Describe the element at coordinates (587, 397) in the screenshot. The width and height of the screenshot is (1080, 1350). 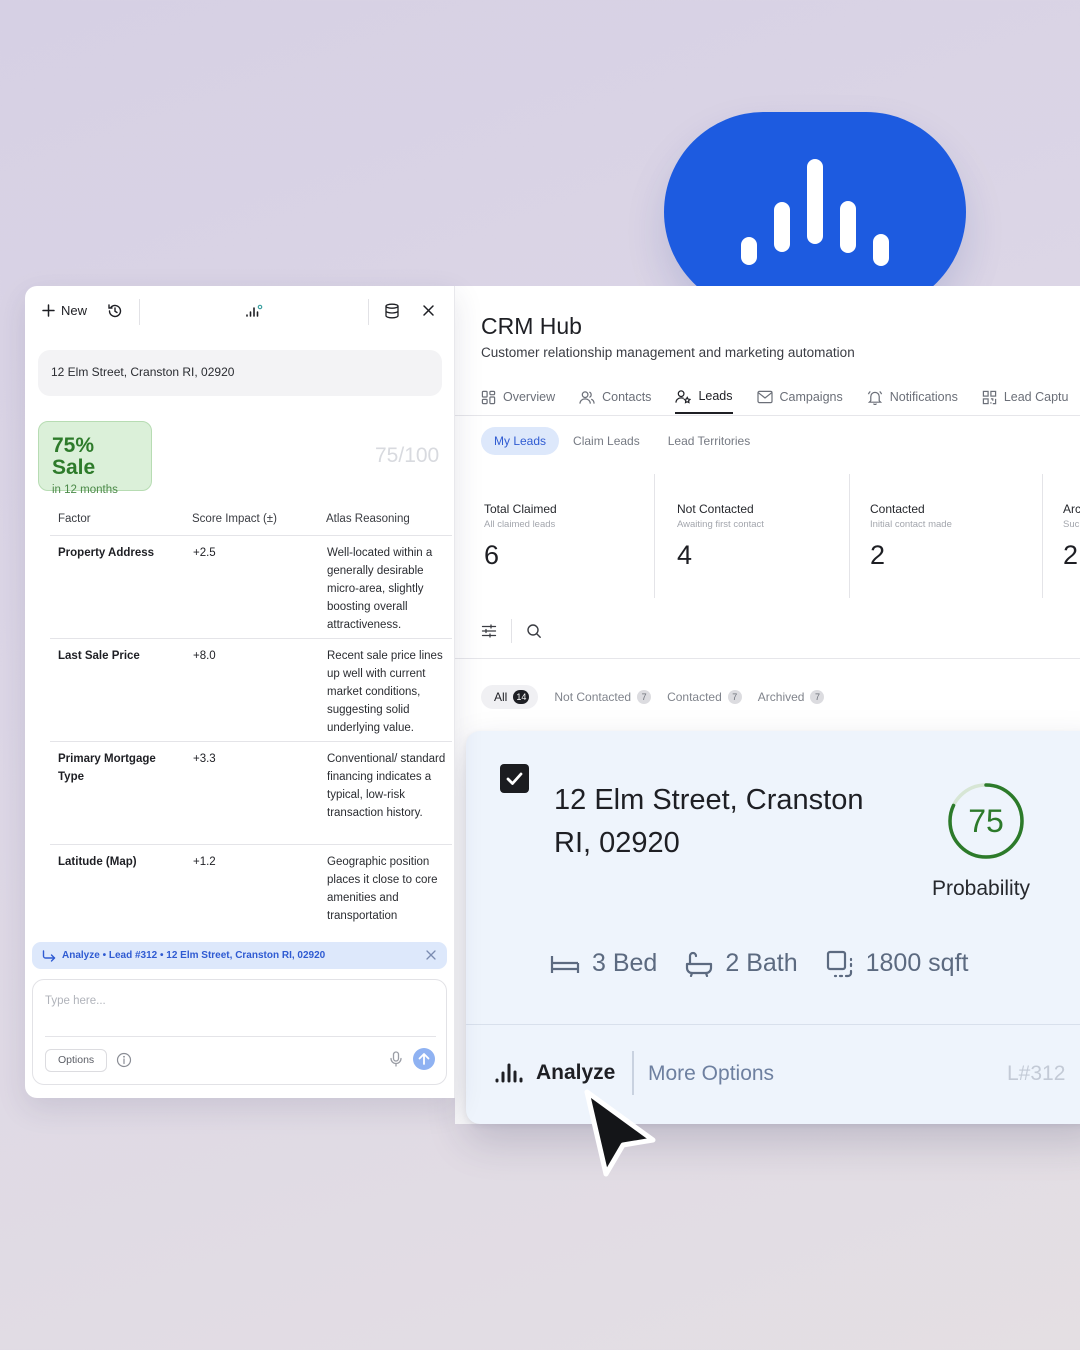
I see `users-icon` at that location.